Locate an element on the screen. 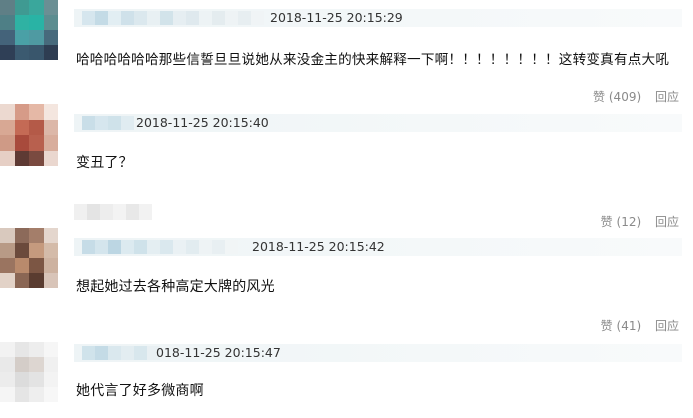 This screenshot has width=693, height=418. like-count: (41) is located at coordinates (629, 326).